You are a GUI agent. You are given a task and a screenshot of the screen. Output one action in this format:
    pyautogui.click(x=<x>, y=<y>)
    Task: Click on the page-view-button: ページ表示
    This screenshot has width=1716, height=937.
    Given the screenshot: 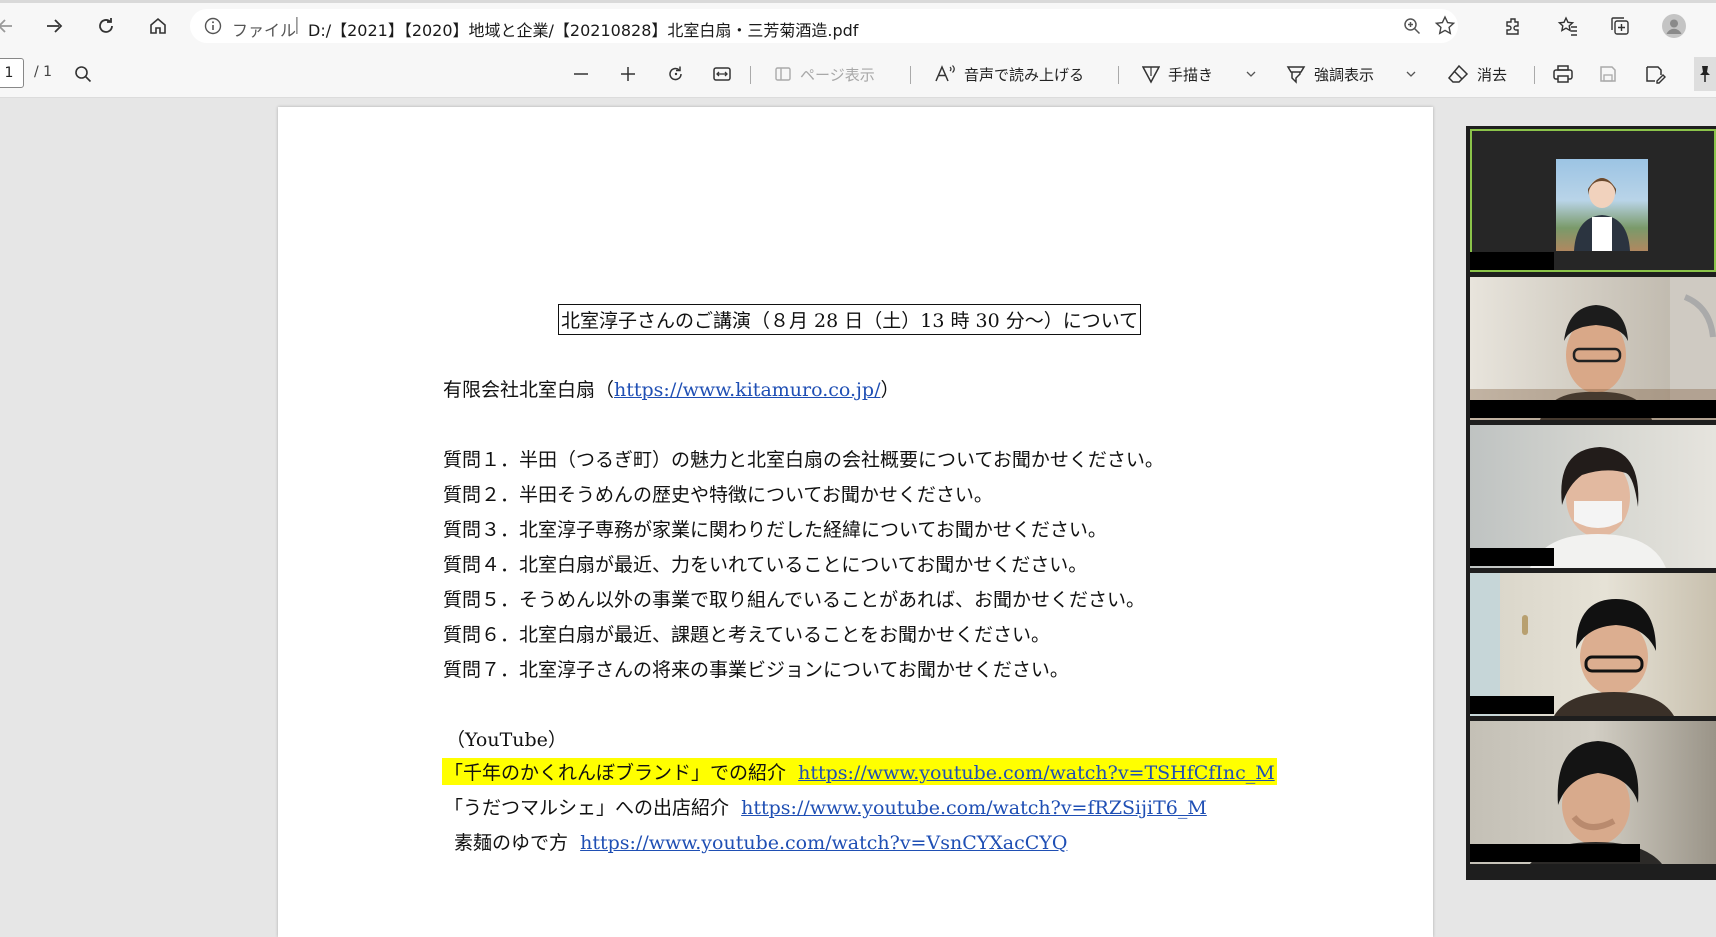 What is the action you would take?
    pyautogui.click(x=824, y=74)
    